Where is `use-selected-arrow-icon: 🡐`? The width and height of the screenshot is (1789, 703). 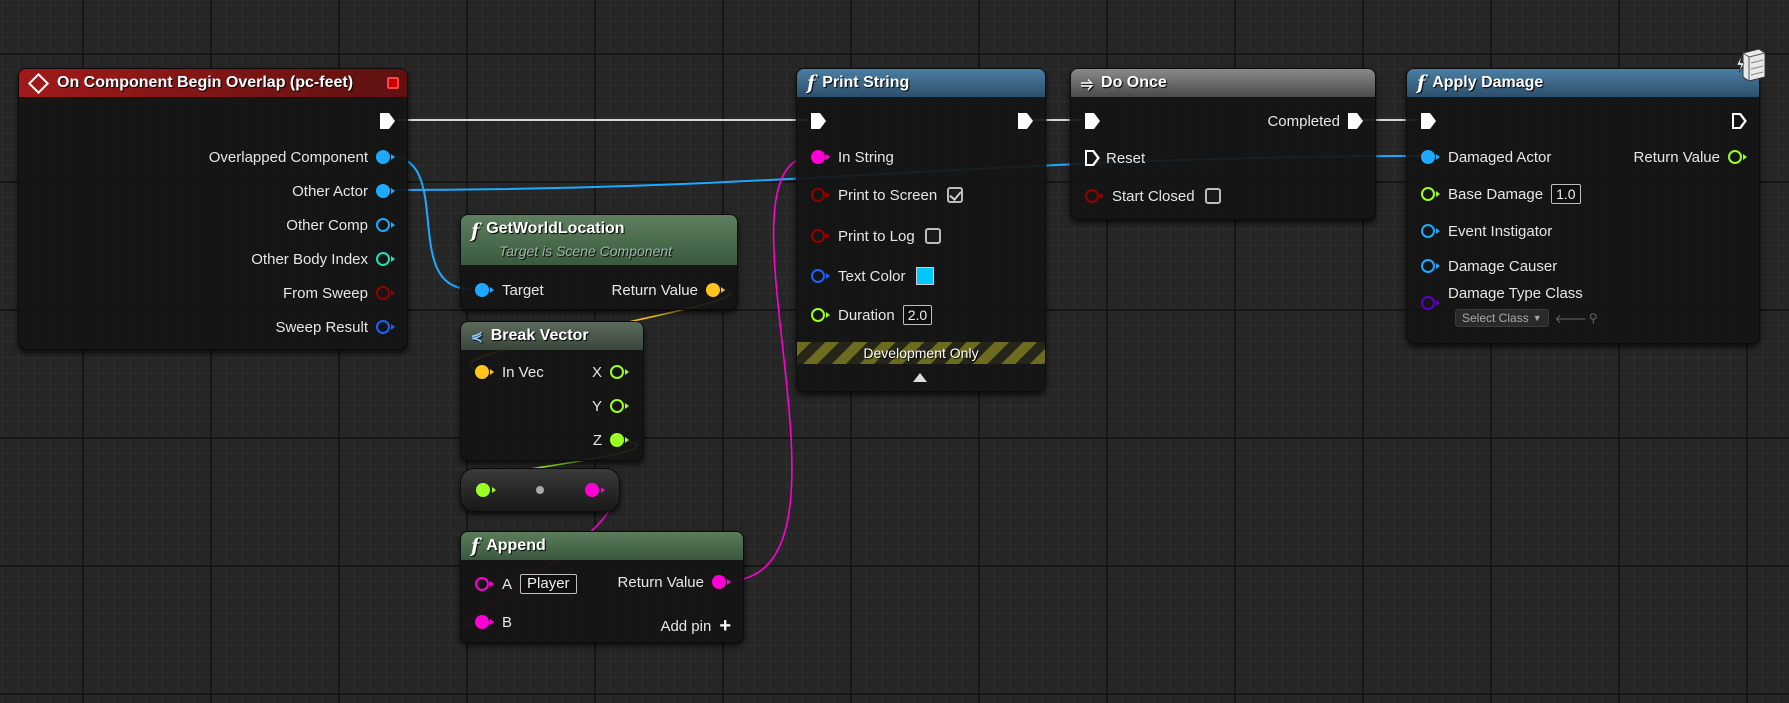 use-selected-arrow-icon: 🡐 is located at coordinates (1571, 318).